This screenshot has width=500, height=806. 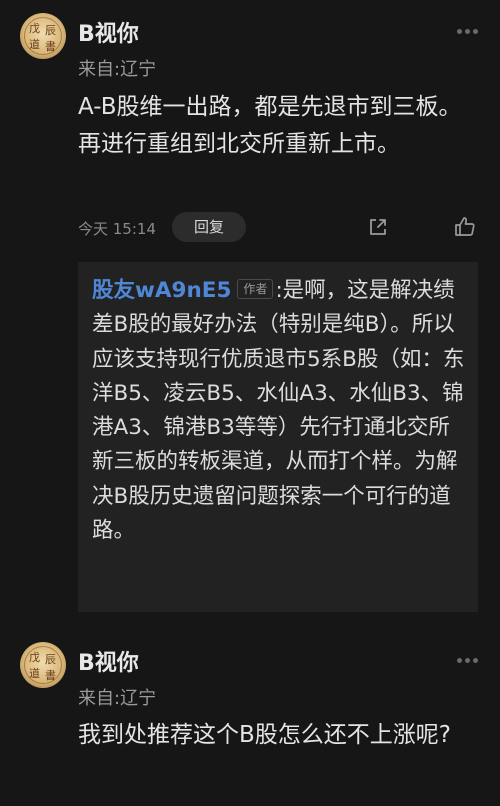 I want to click on reply-button: 回复, so click(x=209, y=227).